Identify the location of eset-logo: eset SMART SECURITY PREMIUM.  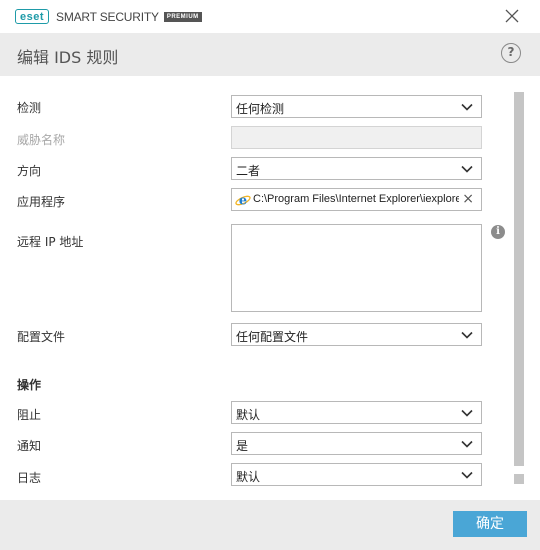
(108, 16).